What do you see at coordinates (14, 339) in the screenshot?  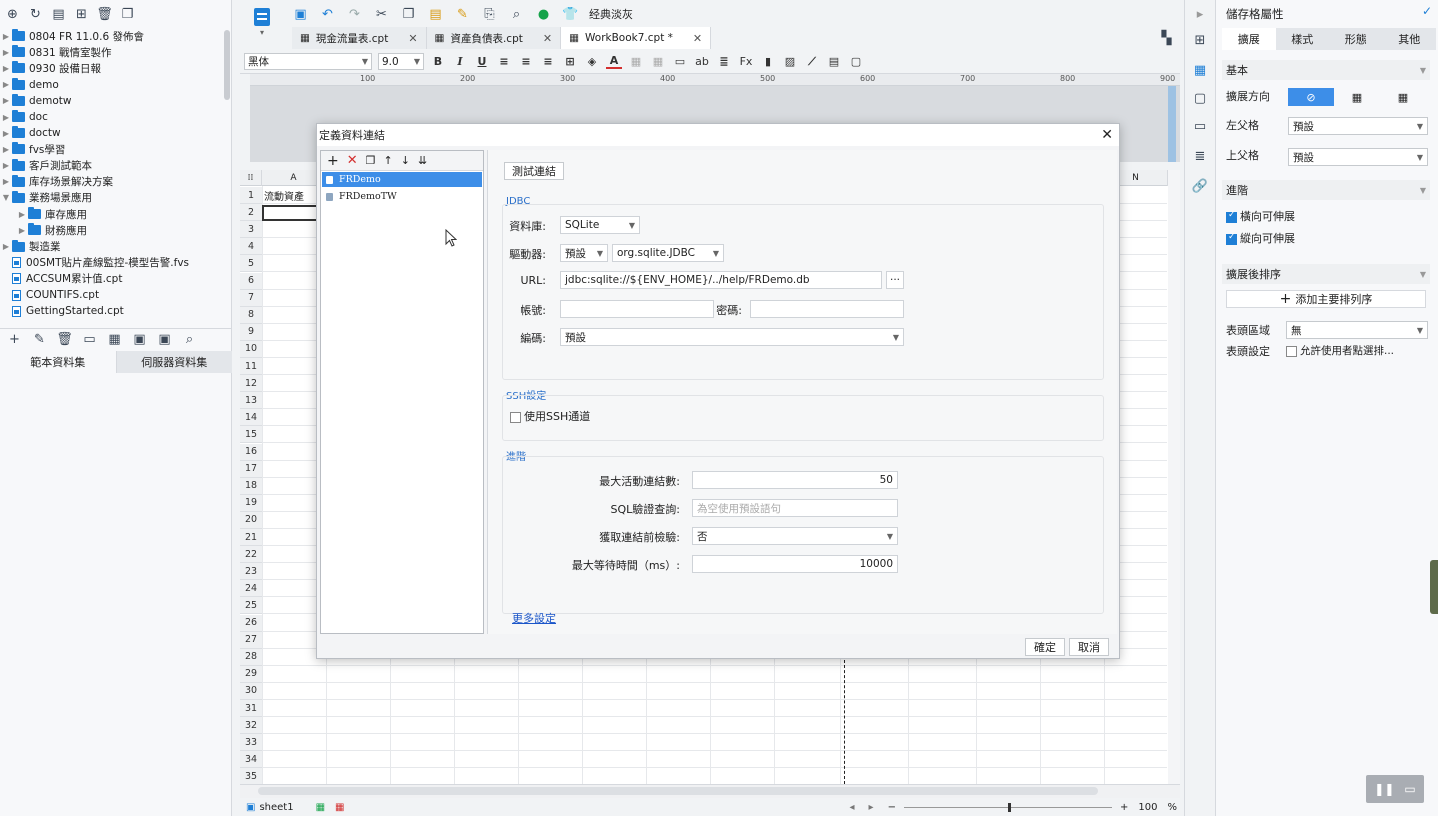 I see `add-dataset-icon: +` at bounding box center [14, 339].